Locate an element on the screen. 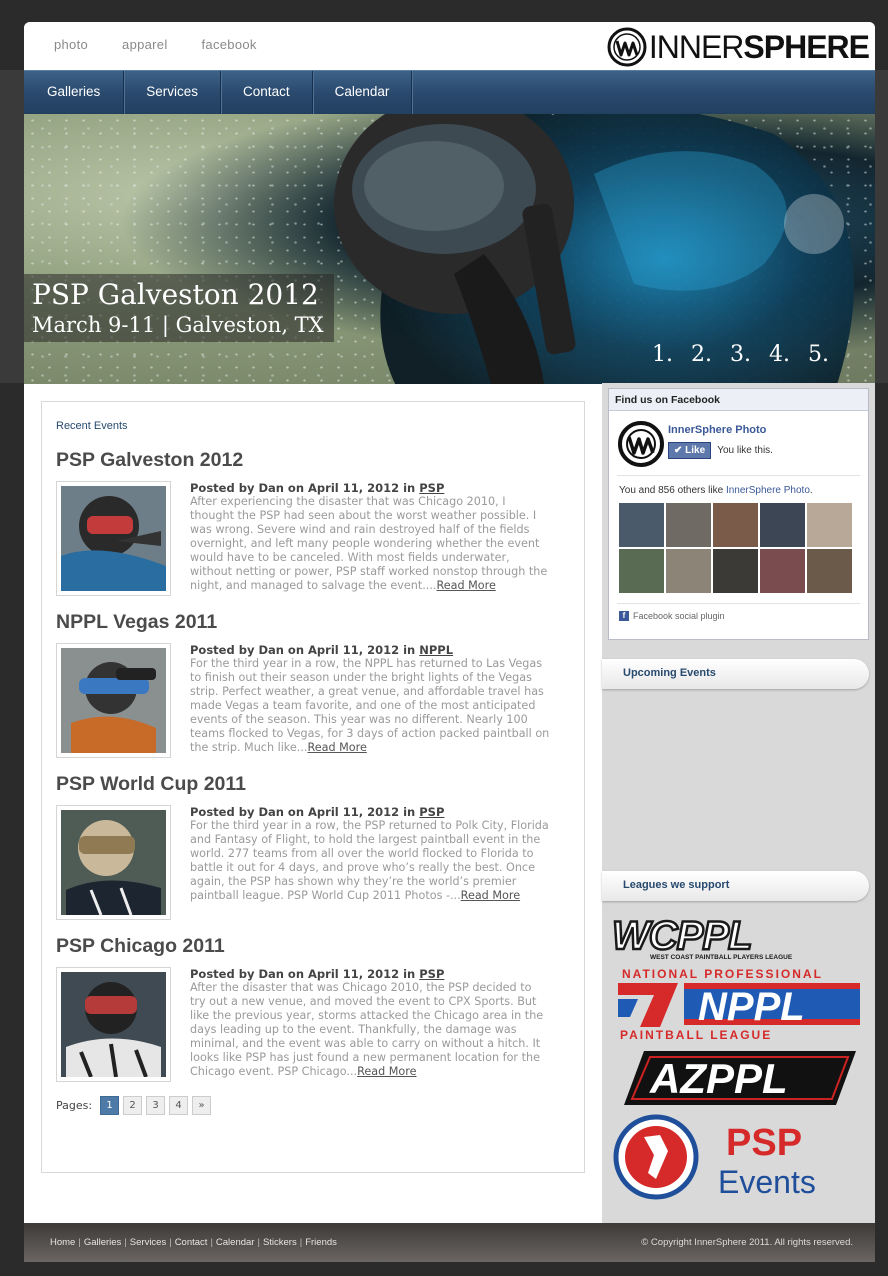  facebook-page-avatar is located at coordinates (641, 444).